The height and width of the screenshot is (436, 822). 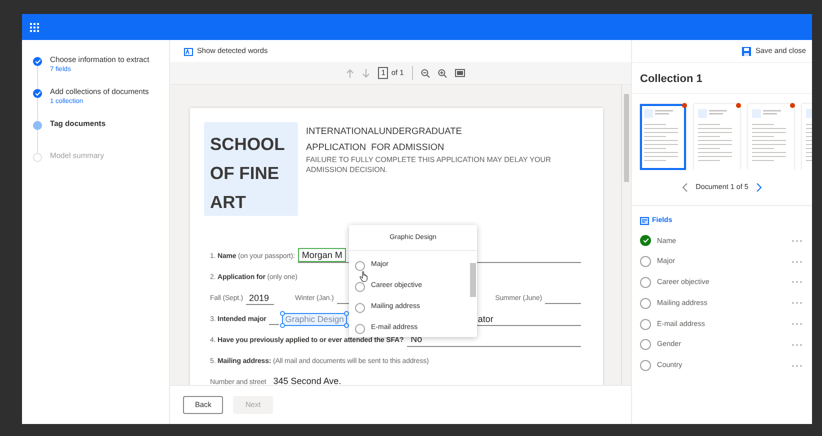 What do you see at coordinates (364, 276) in the screenshot?
I see `hand-cursor-icon` at bounding box center [364, 276].